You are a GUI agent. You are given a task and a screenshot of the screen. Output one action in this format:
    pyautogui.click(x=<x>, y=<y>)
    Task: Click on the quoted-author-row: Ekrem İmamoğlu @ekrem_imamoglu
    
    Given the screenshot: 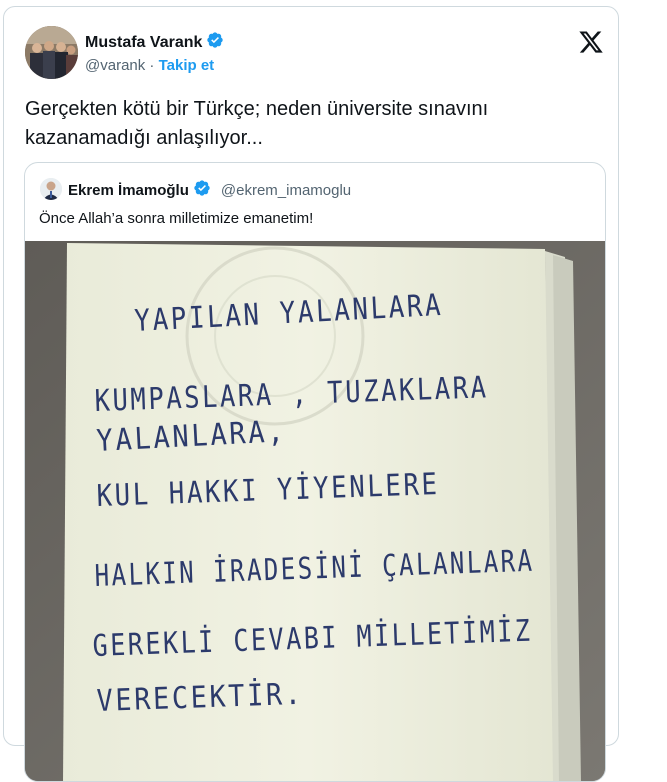 What is the action you would take?
    pyautogui.click(x=209, y=190)
    